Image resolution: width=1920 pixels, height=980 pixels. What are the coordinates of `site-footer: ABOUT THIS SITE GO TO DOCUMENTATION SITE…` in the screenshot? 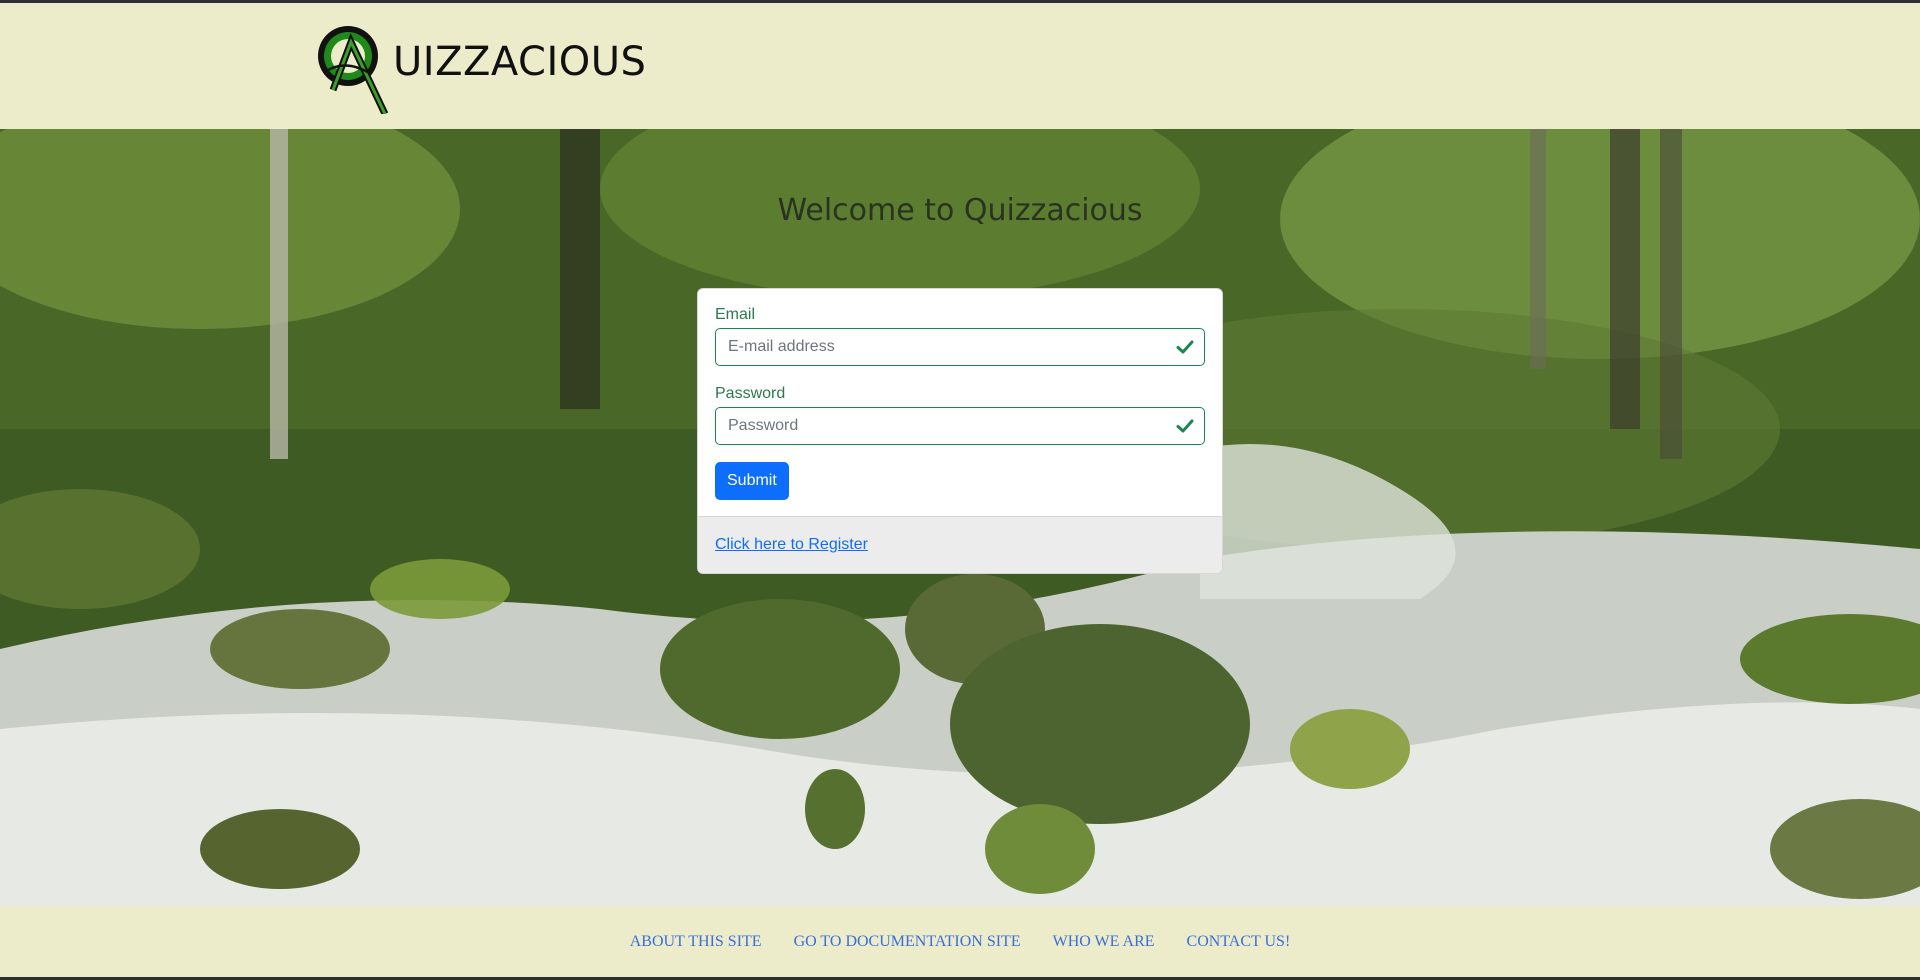 It's located at (960, 941).